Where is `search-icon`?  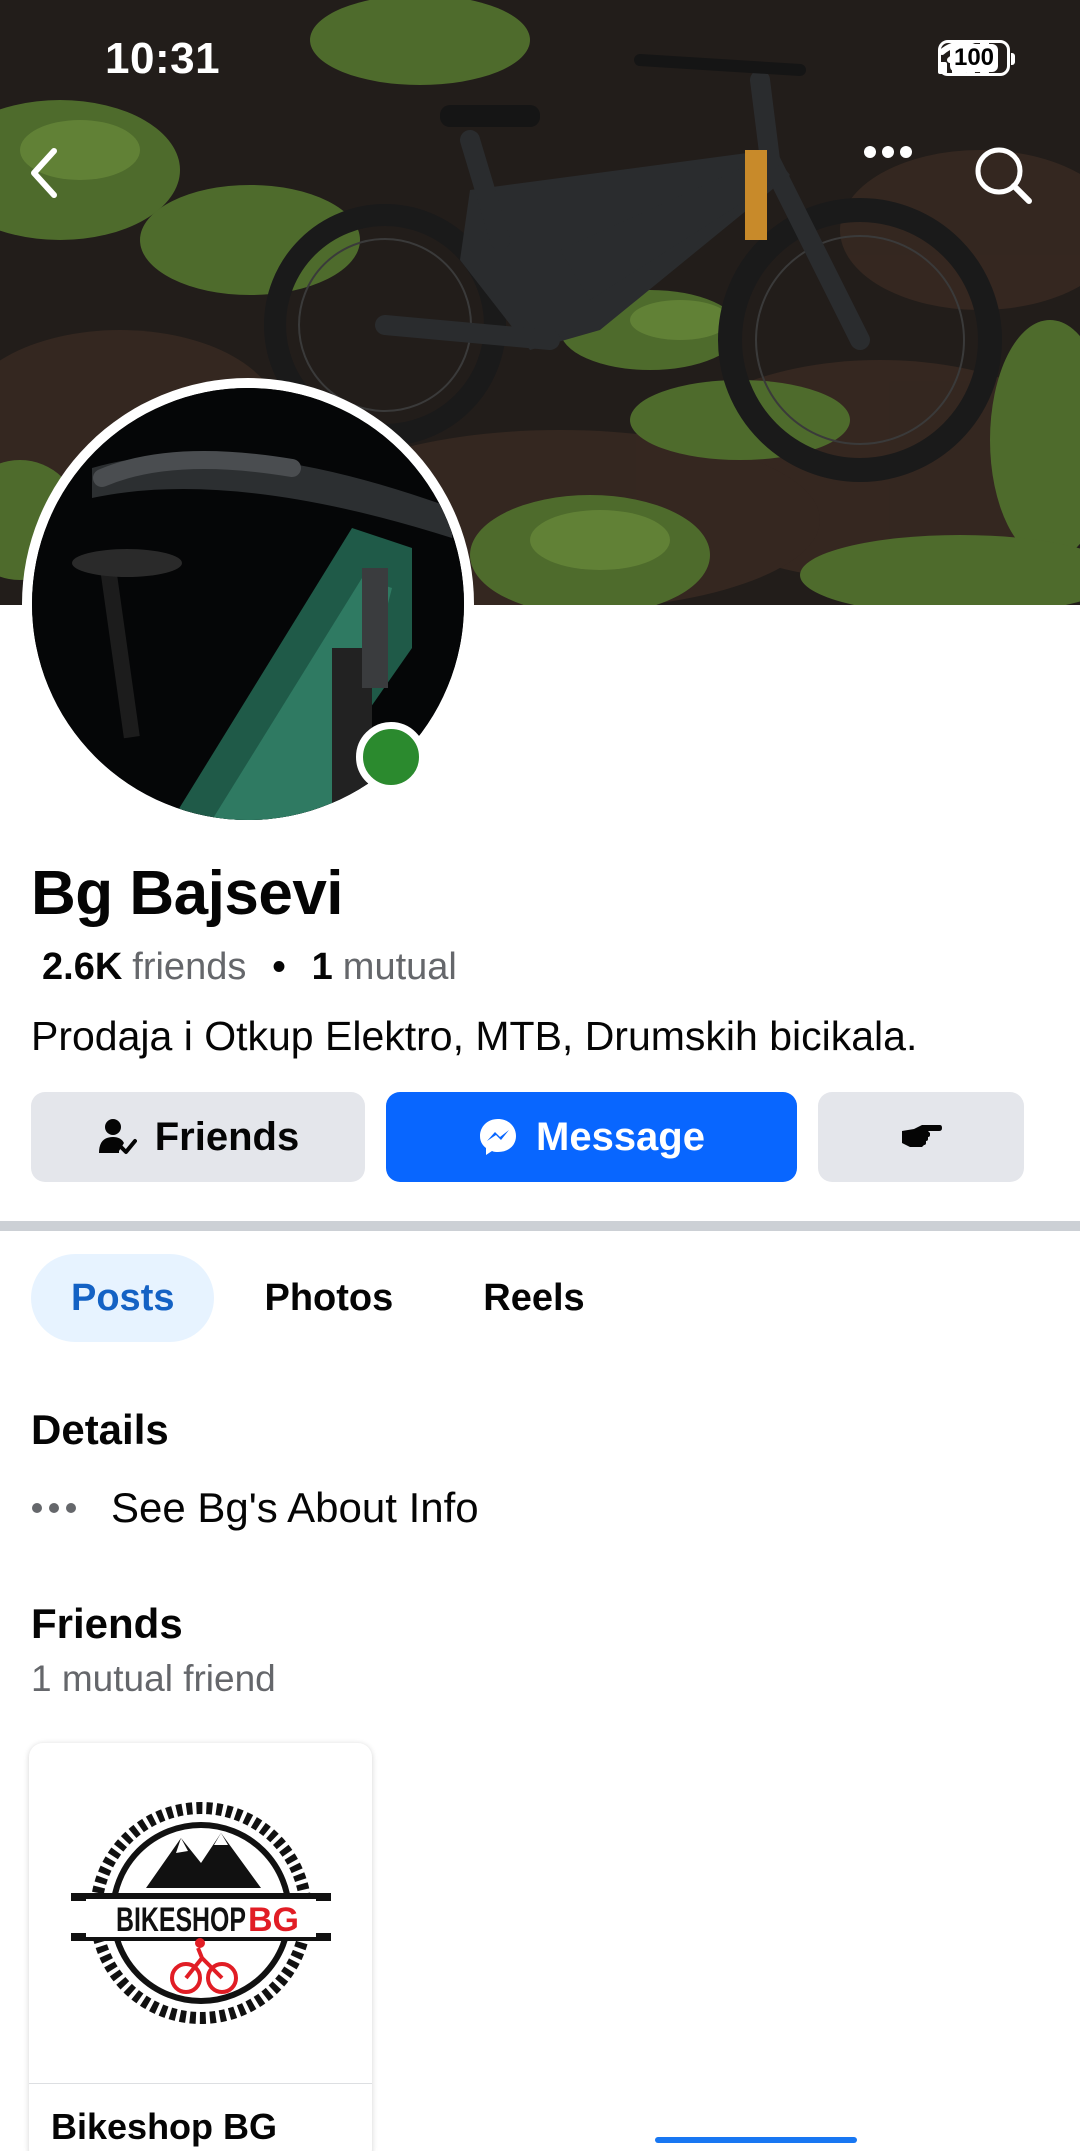
search-icon is located at coordinates (1003, 175).